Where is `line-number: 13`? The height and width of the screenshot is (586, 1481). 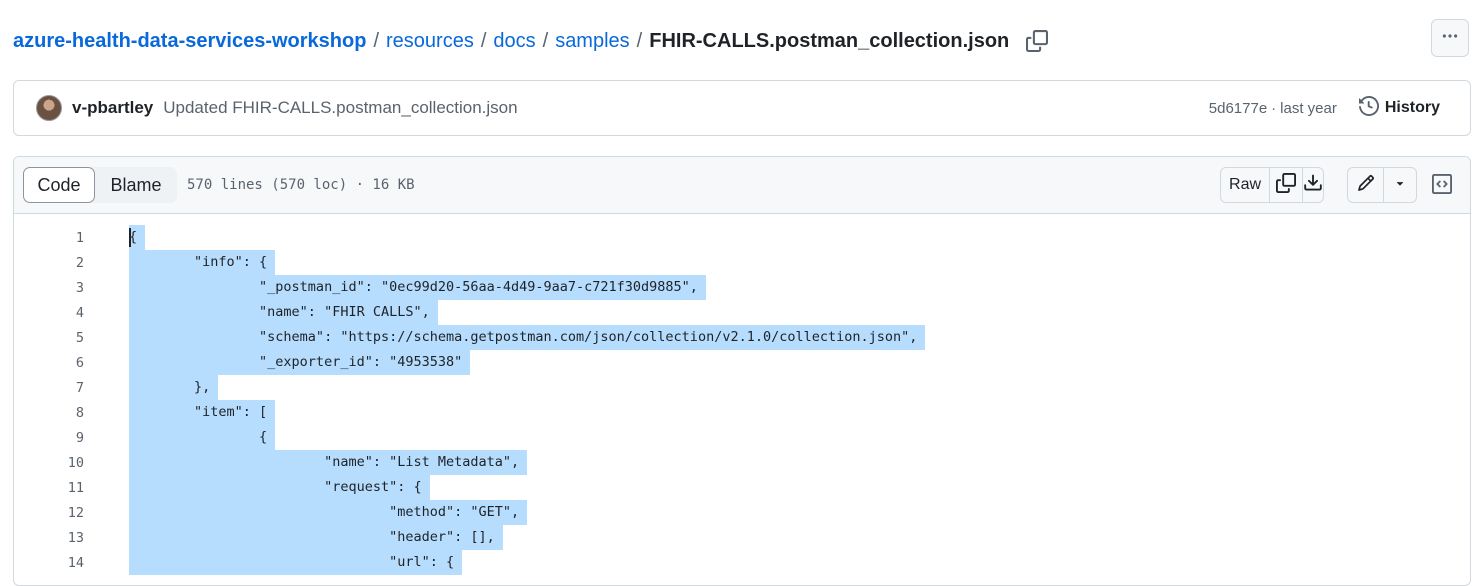
line-number: 13 is located at coordinates (49, 538).